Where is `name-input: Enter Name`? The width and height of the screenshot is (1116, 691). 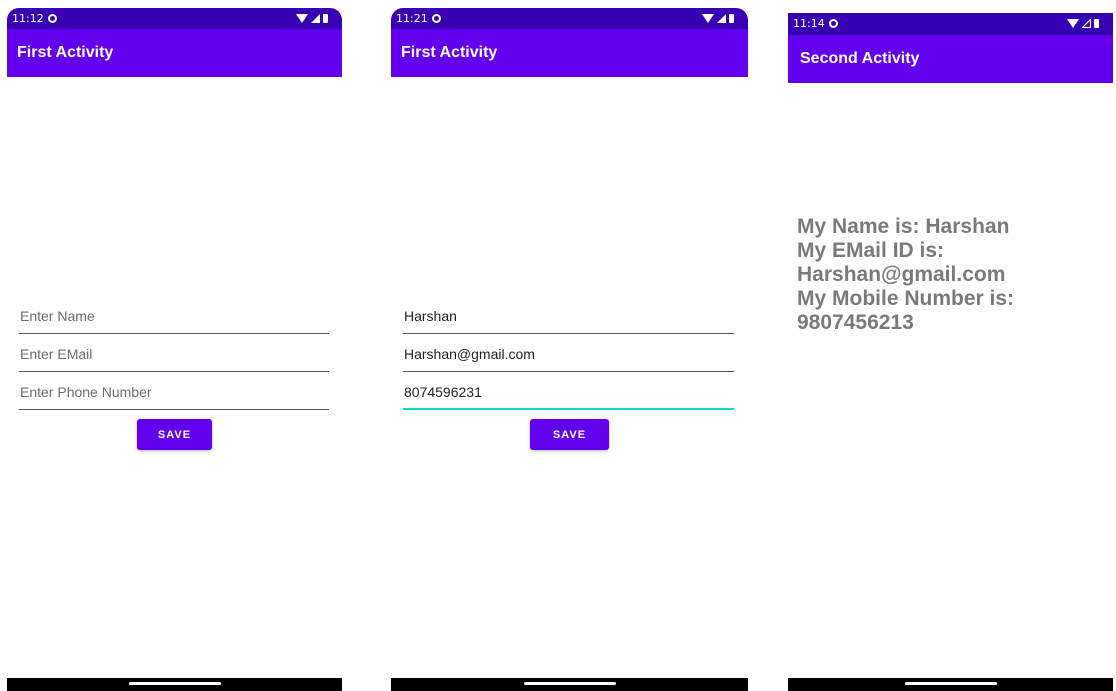
name-input: Enter Name is located at coordinates (174, 320).